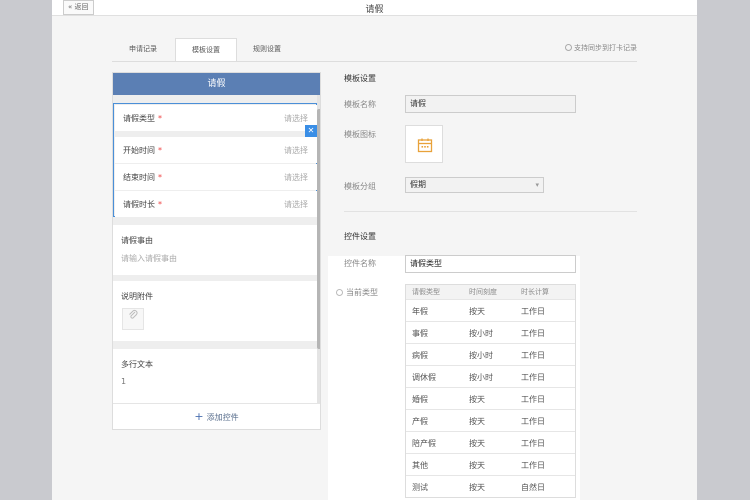 Image resolution: width=750 pixels, height=500 pixels. Describe the element at coordinates (215, 376) in the screenshot. I see `field-multiline-text: 多行文本 1` at that location.